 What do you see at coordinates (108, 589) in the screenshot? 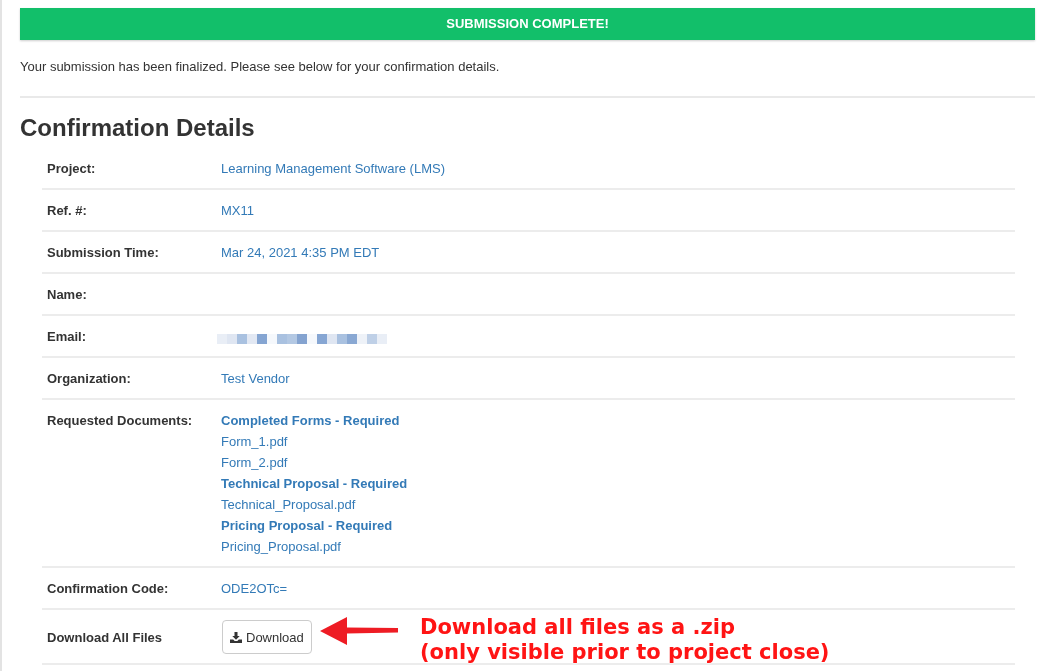
I see `field-label: Confirmation Code:` at bounding box center [108, 589].